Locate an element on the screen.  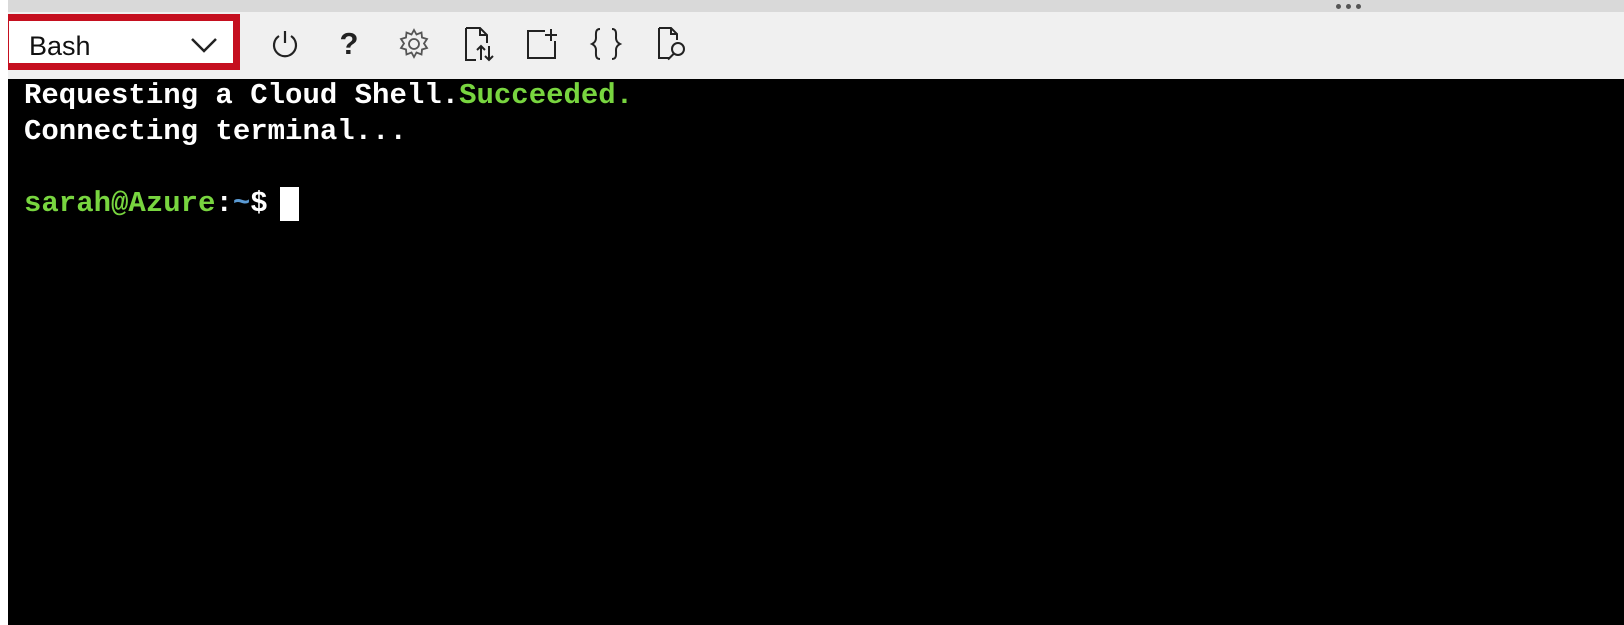
prompt-symbol: $ is located at coordinates (259, 203).